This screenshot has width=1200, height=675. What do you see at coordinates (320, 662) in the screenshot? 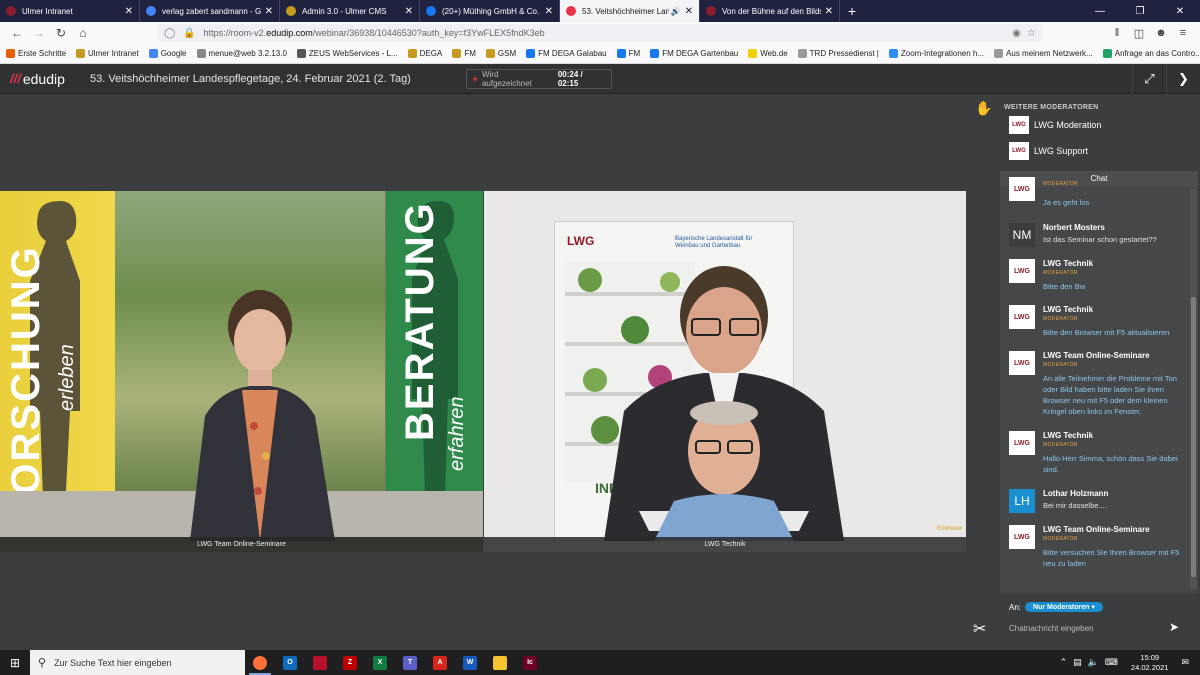
I see `taskbar-app-app-red` at bounding box center [320, 662].